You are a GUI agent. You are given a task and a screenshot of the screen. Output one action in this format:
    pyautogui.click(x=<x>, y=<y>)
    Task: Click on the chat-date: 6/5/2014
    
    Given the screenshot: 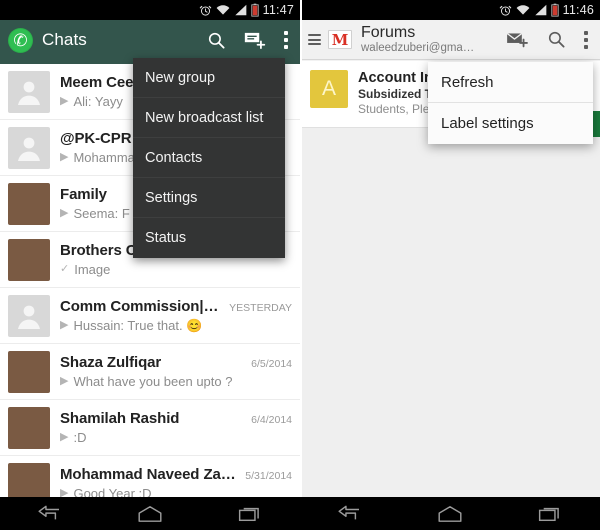 What is the action you would take?
    pyautogui.click(x=271, y=364)
    